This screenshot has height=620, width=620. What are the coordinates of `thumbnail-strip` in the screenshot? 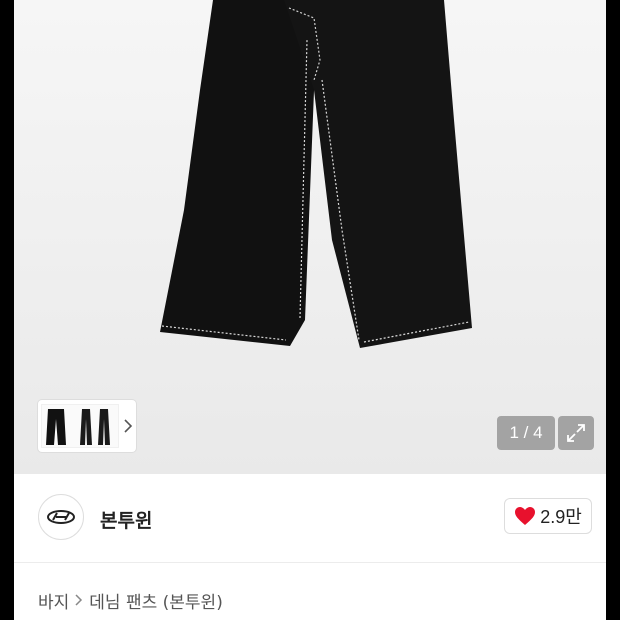 It's located at (87, 426).